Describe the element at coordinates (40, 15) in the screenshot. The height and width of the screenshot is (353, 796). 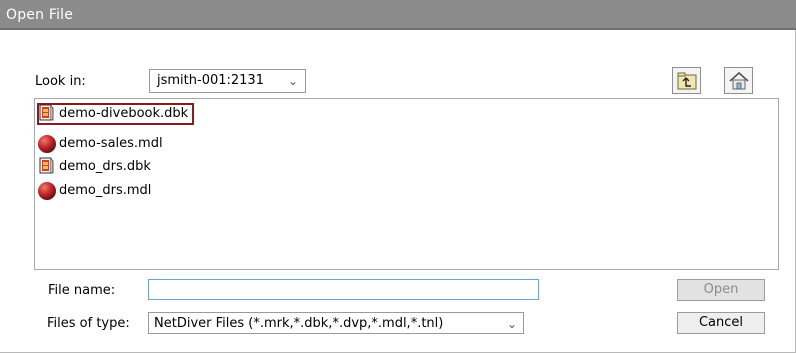
I see `window-title: Open File` at that location.